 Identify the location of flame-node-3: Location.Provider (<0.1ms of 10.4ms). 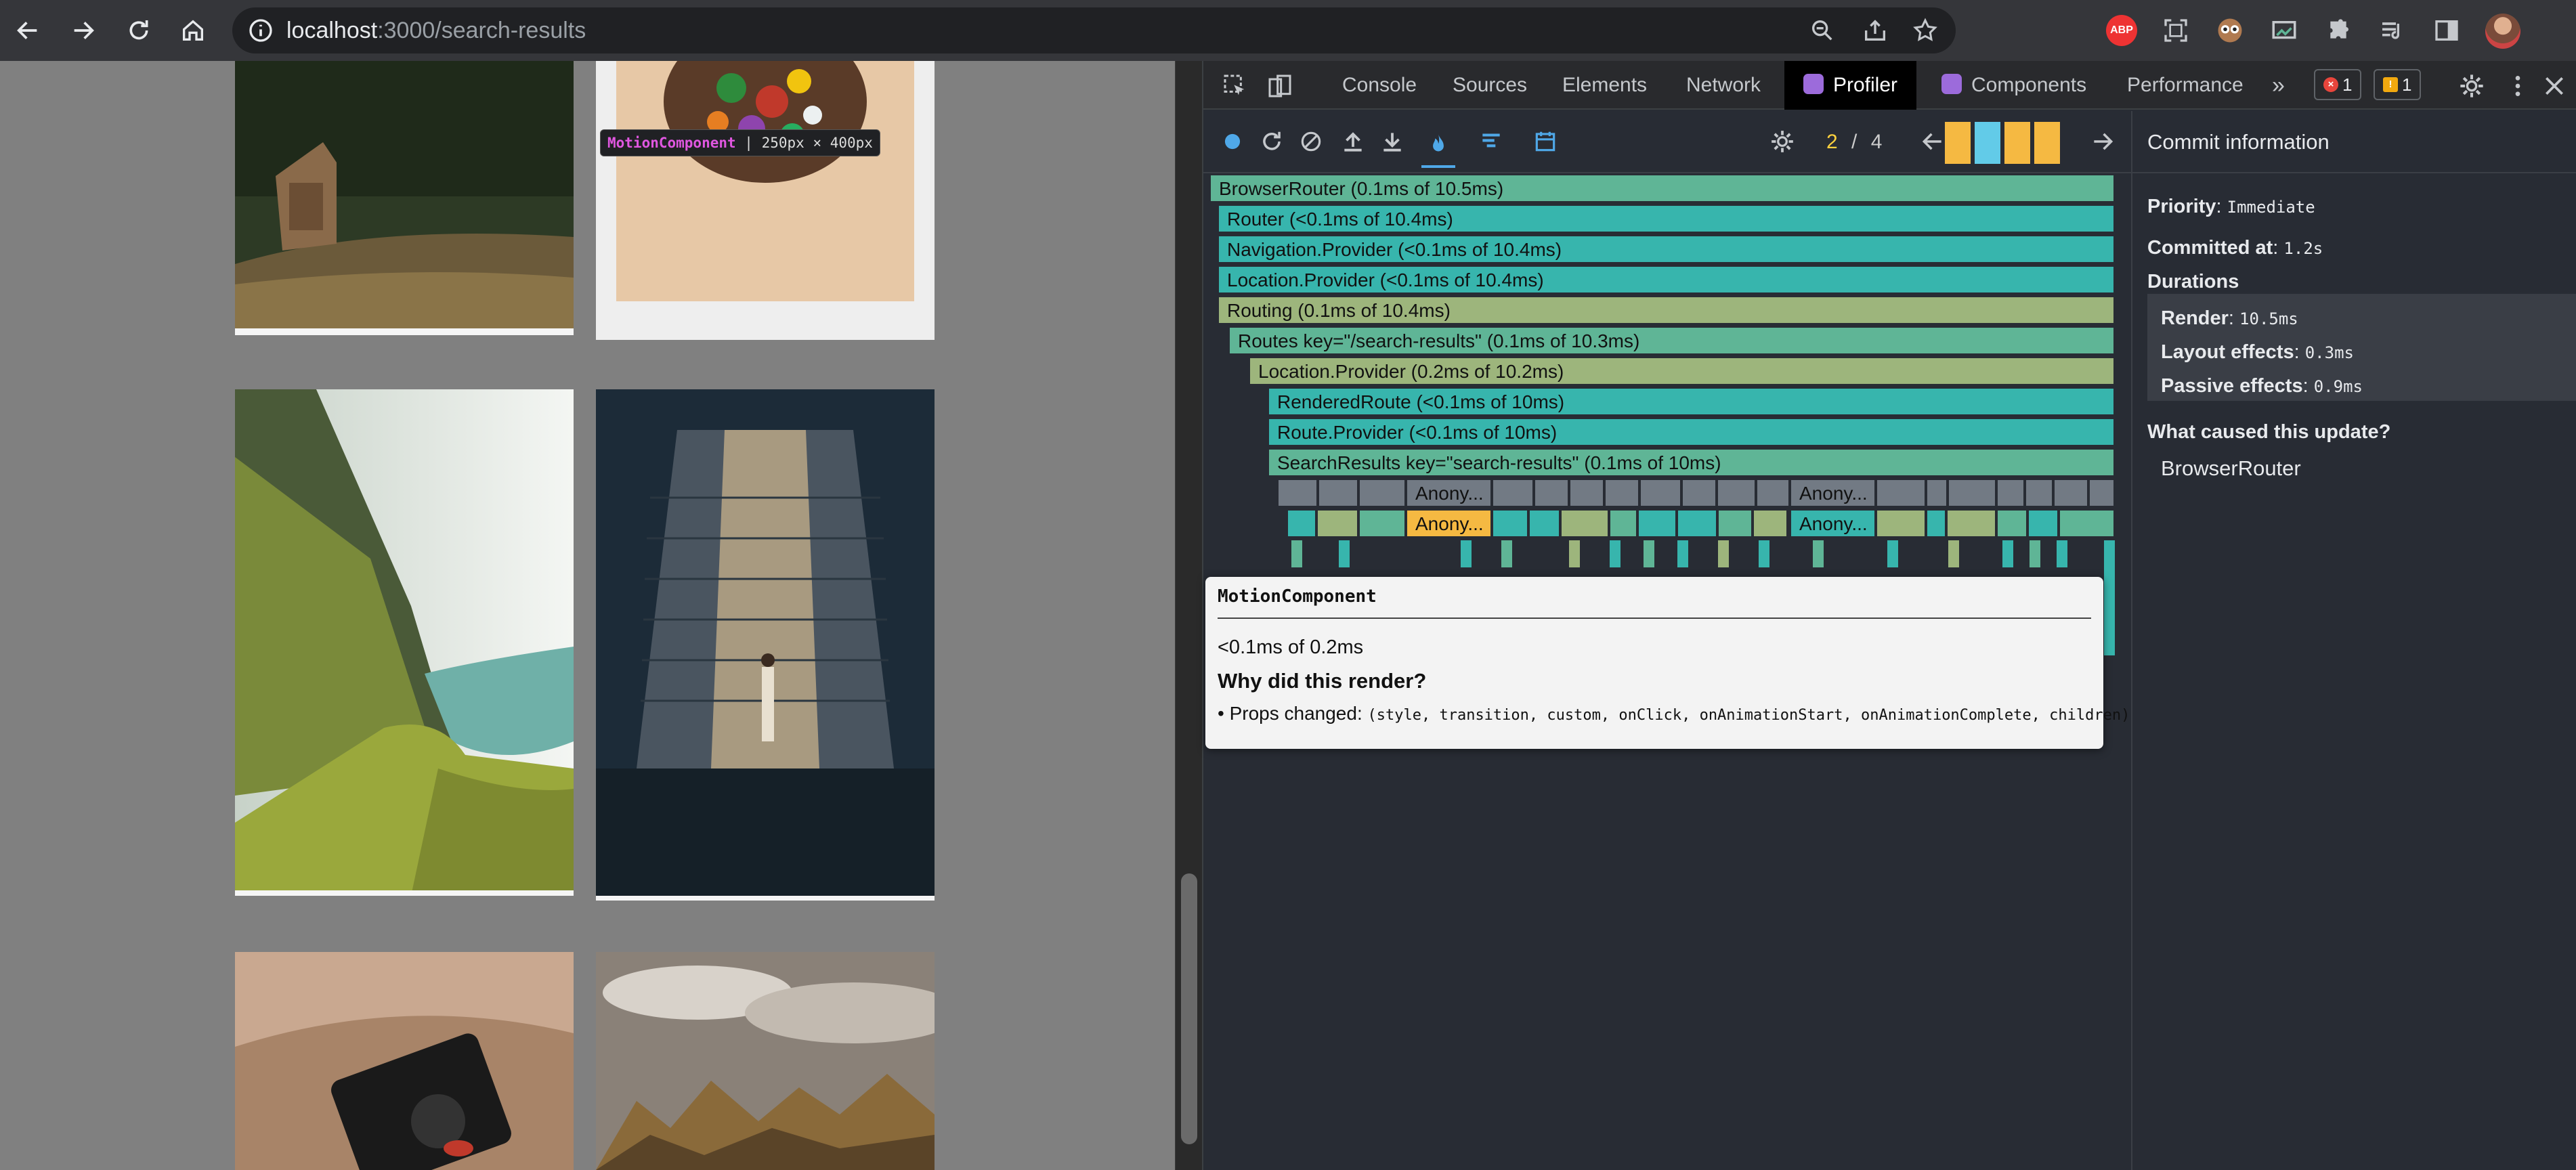
(1666, 279).